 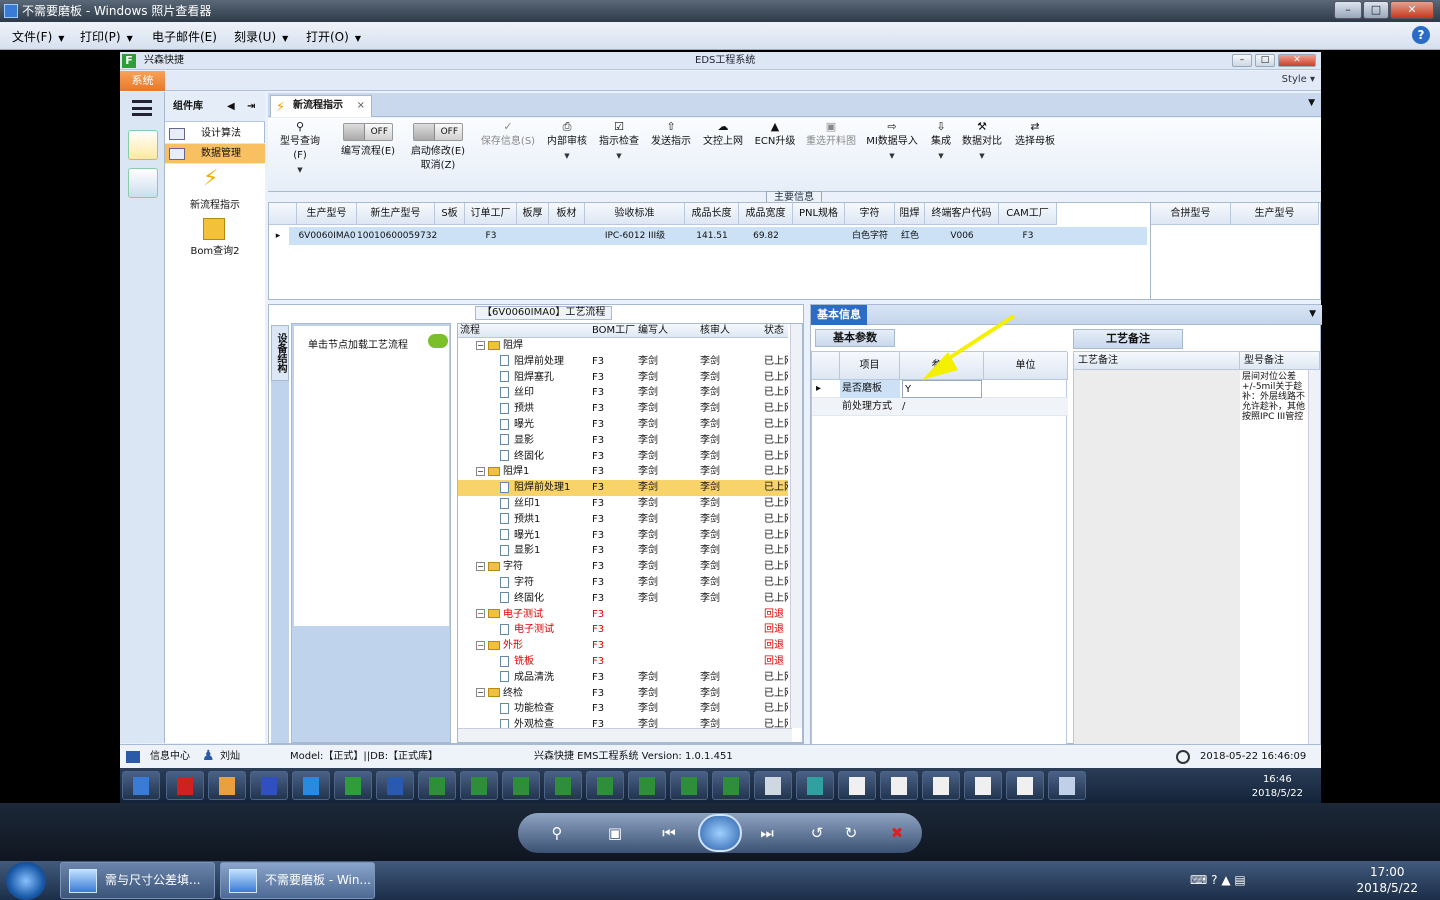 What do you see at coordinates (1376, 10) in the screenshot?
I see `maximize-button: □` at bounding box center [1376, 10].